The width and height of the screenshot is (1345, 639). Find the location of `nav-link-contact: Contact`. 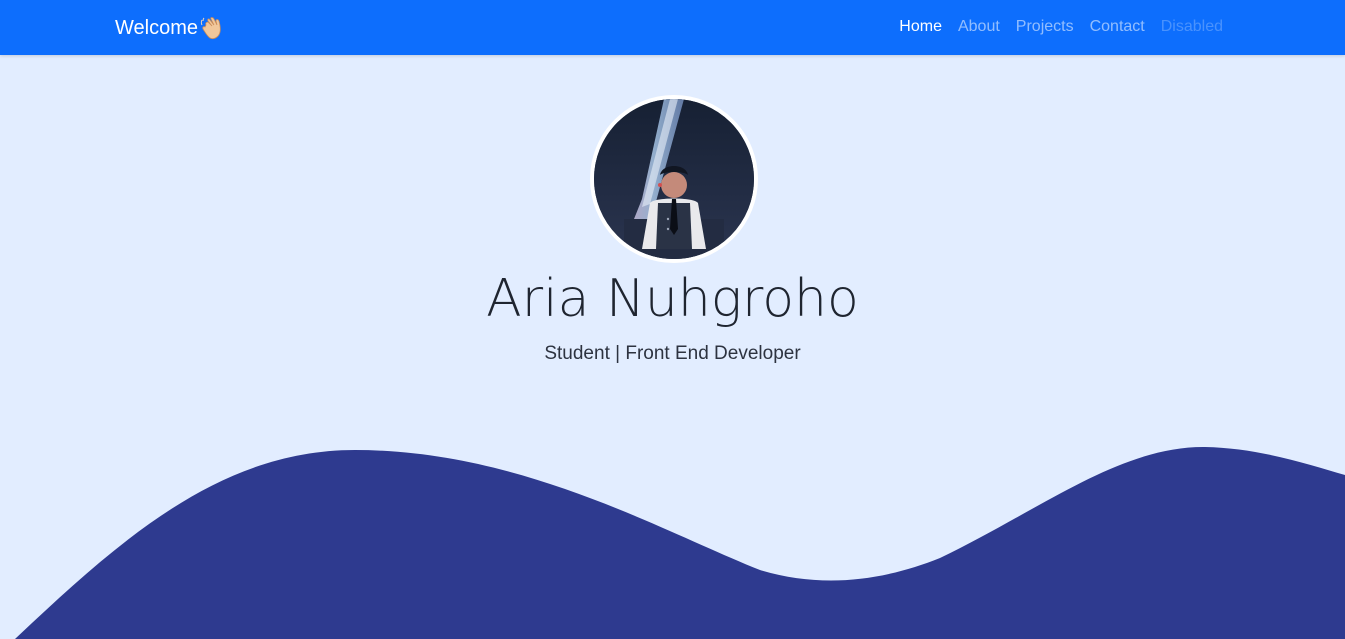

nav-link-contact: Contact is located at coordinates (1117, 27).